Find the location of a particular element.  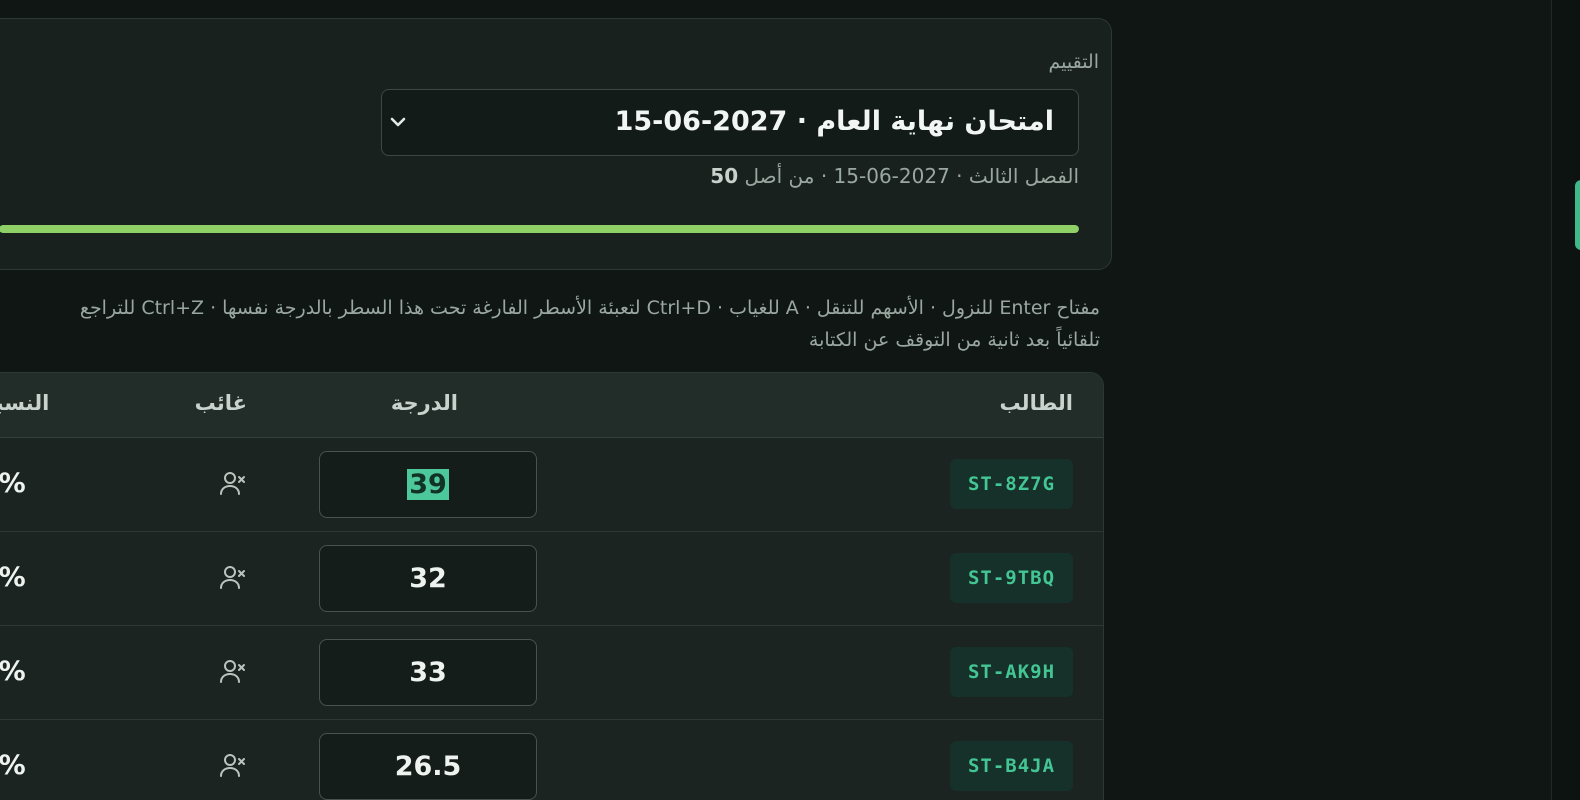

grade-input: 33 is located at coordinates (428, 672).